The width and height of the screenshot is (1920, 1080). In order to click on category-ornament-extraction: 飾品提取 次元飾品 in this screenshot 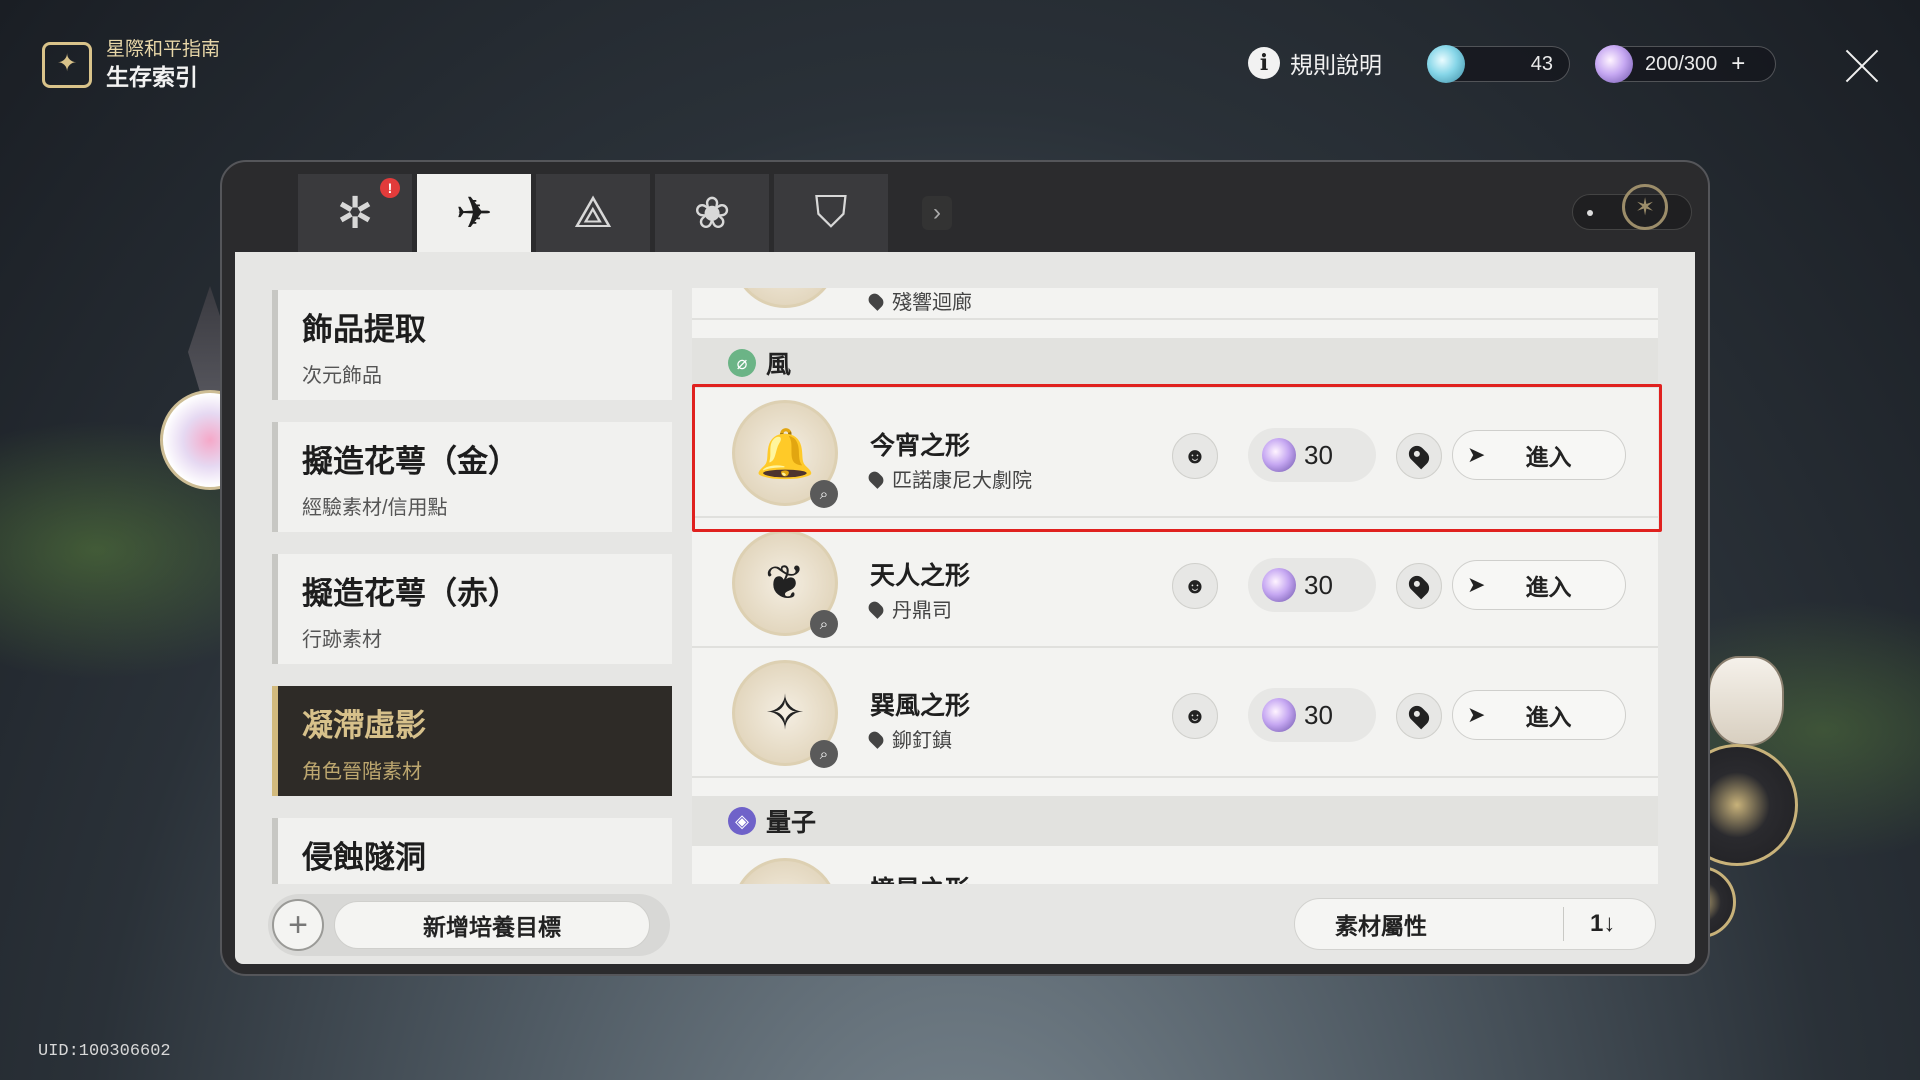, I will do `click(472, 345)`.